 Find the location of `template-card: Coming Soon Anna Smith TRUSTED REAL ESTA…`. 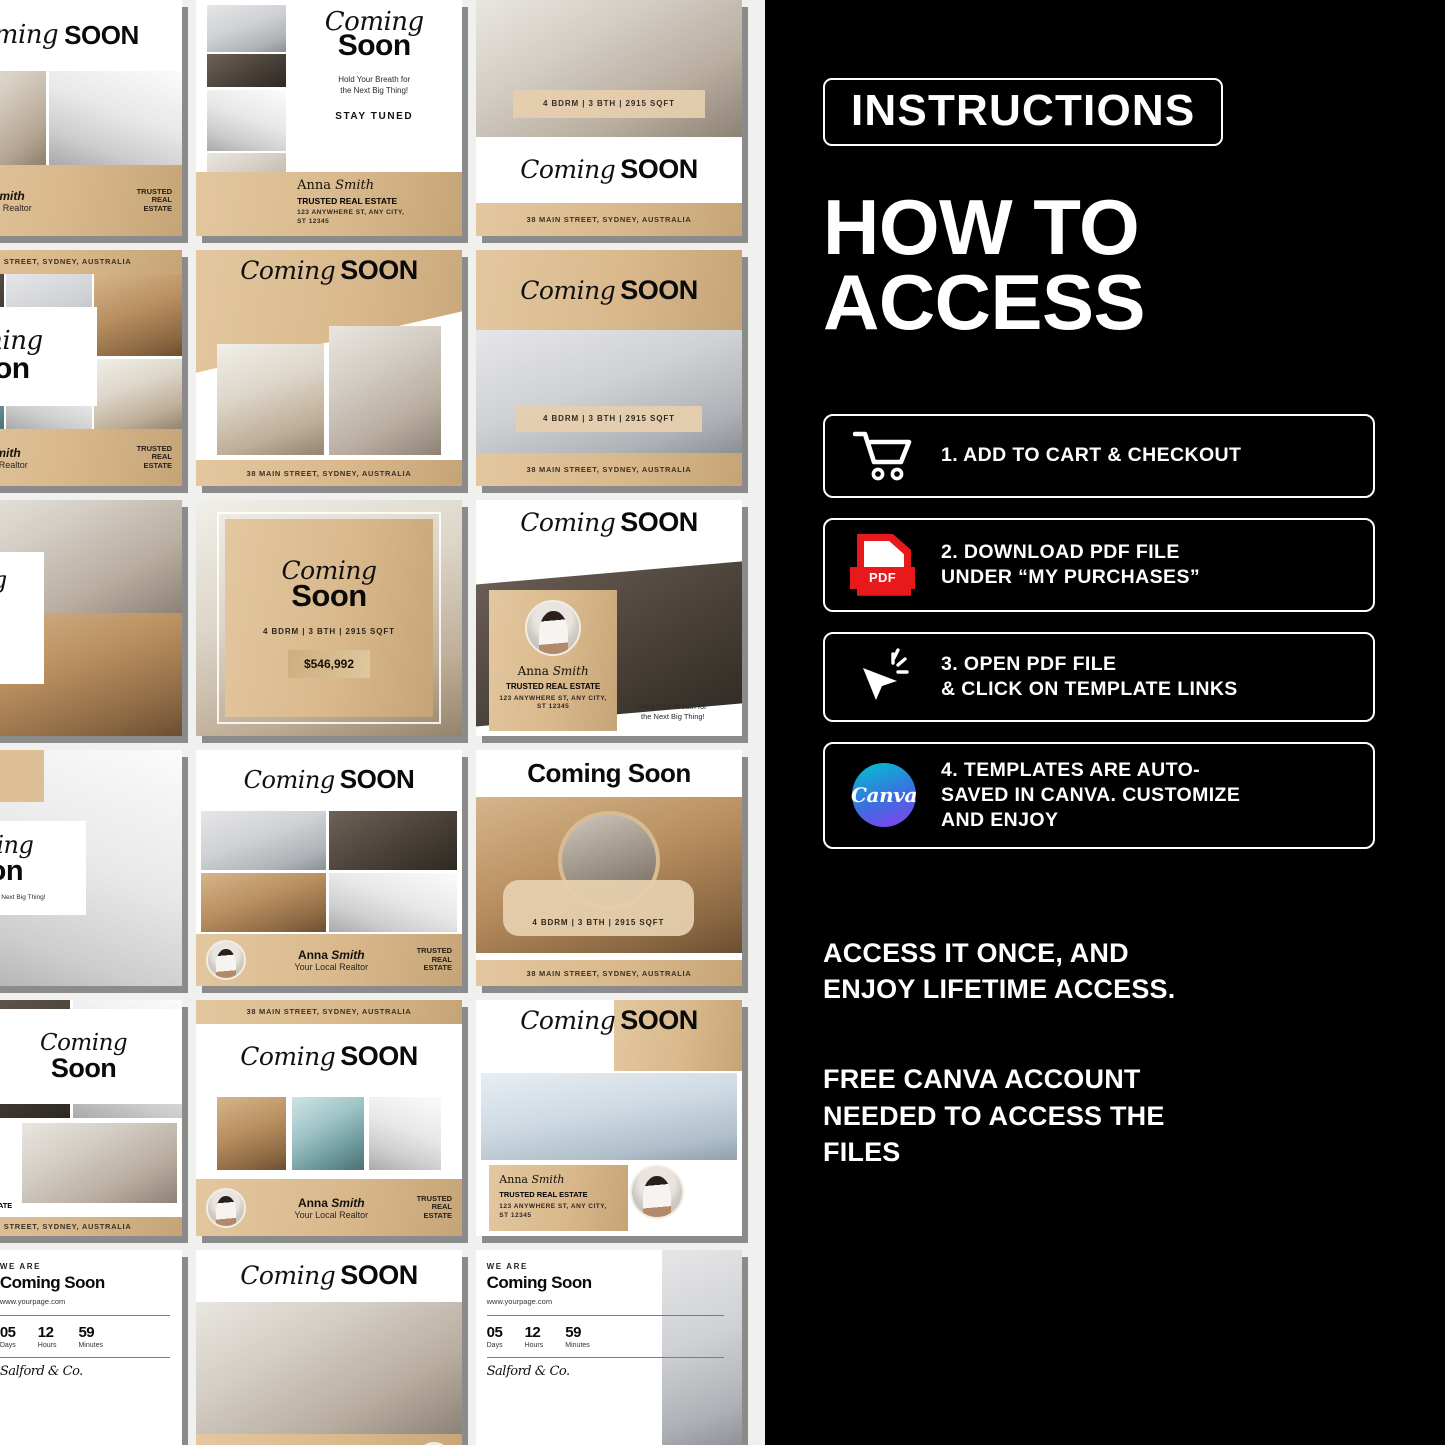

template-card: Coming Soon Anna Smith TRUSTED REAL ESTA… is located at coordinates (95, 1119).